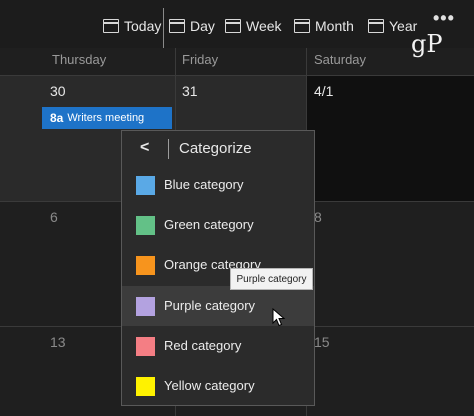 The height and width of the screenshot is (416, 474). I want to click on orange-swatch-icon, so click(145, 265).